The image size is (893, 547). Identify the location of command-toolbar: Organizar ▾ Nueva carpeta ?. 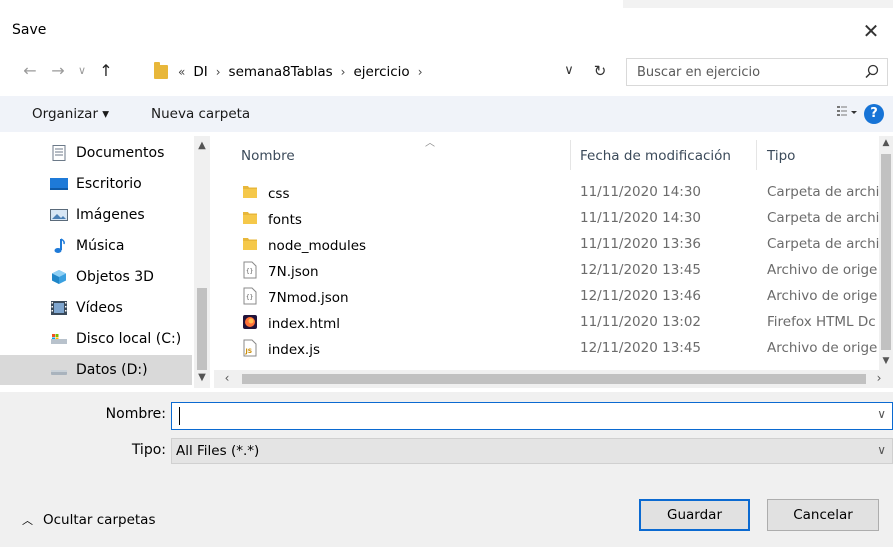
(446, 114).